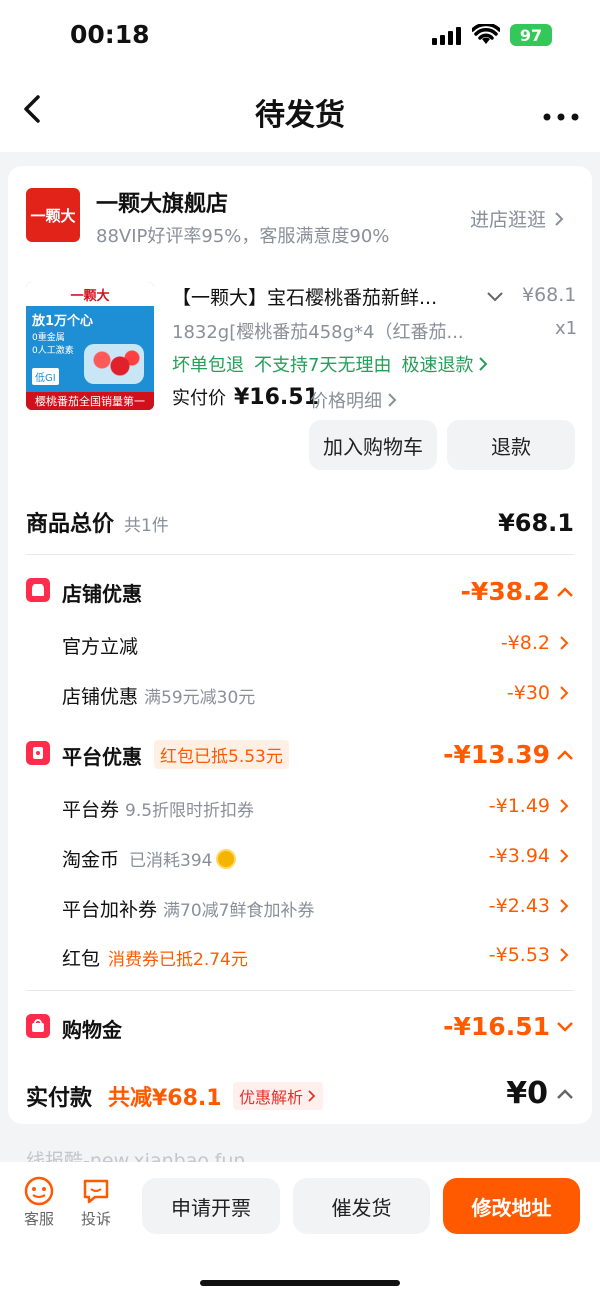 The height and width of the screenshot is (1298, 600). I want to click on thumb-line3: 0人工激素, so click(53, 351).